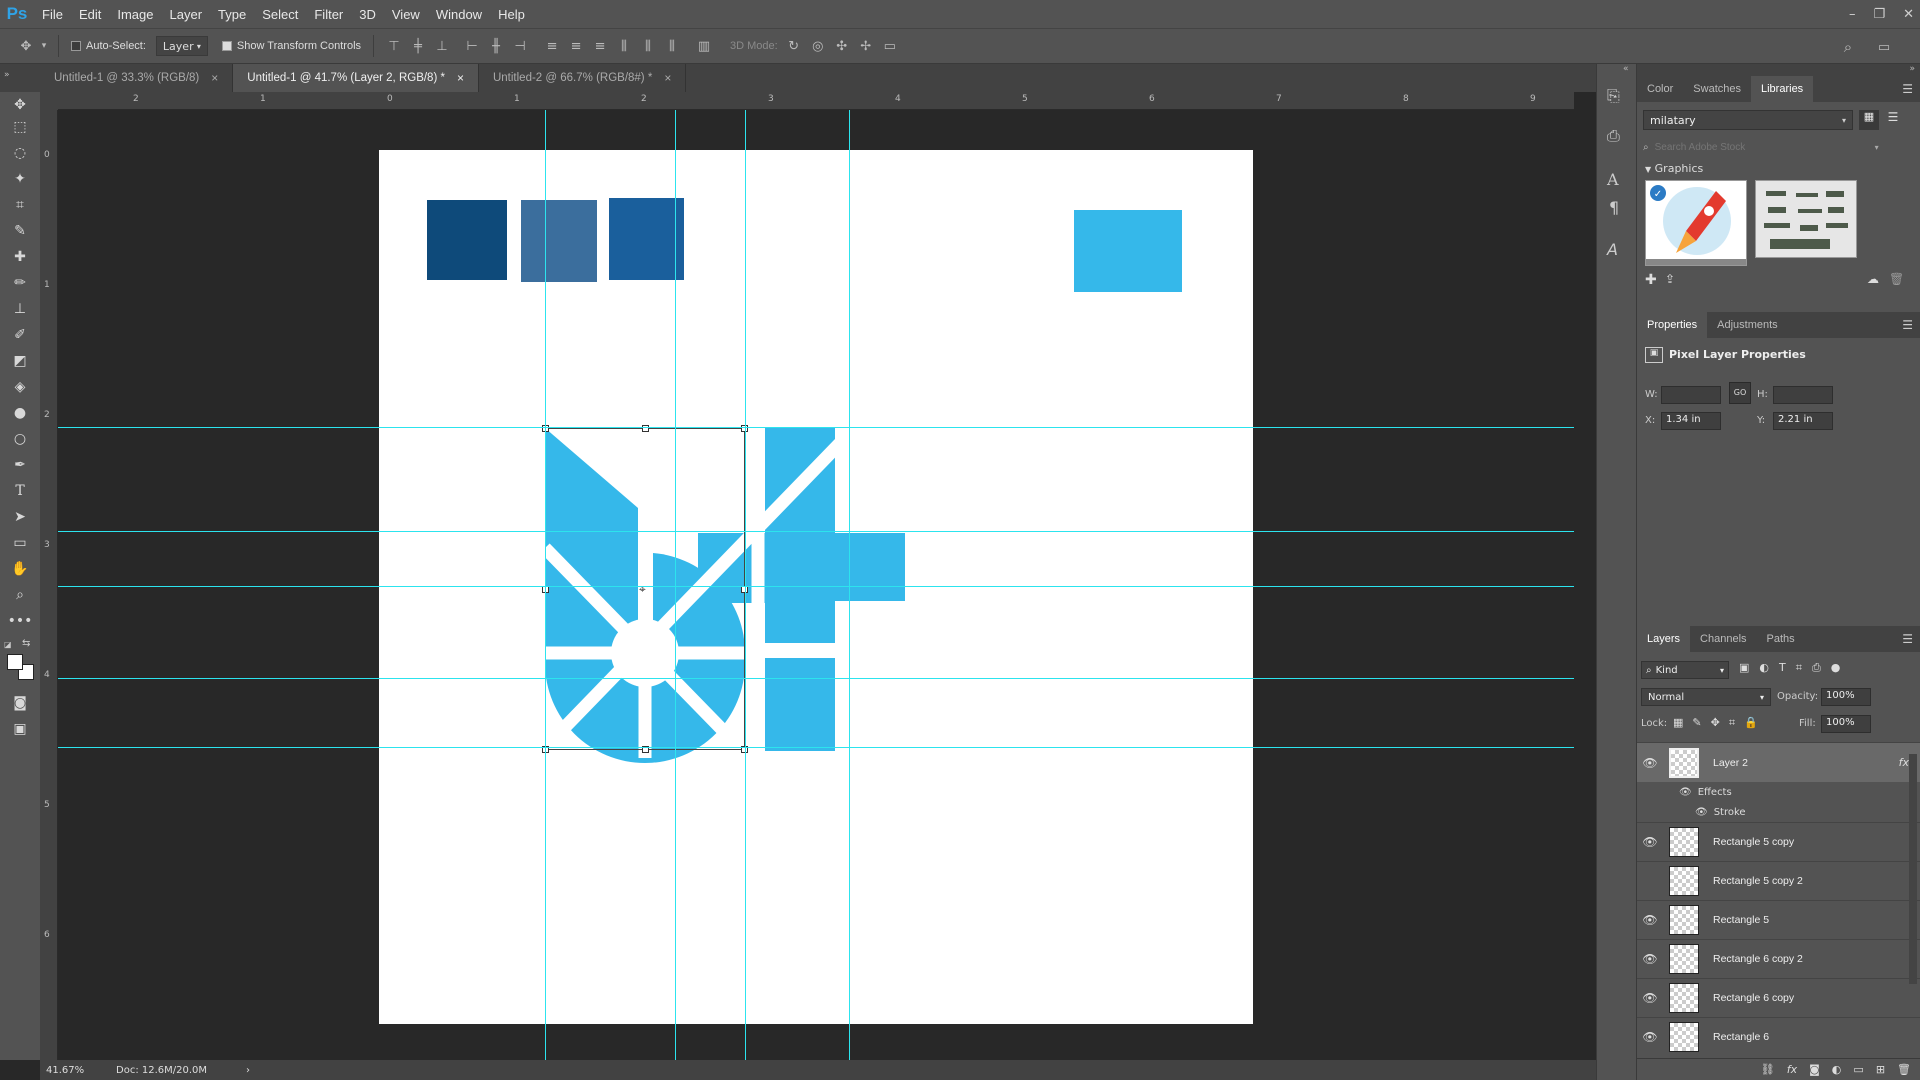  What do you see at coordinates (20, 179) in the screenshot?
I see `magic-wand-tool-icon: ✦` at bounding box center [20, 179].